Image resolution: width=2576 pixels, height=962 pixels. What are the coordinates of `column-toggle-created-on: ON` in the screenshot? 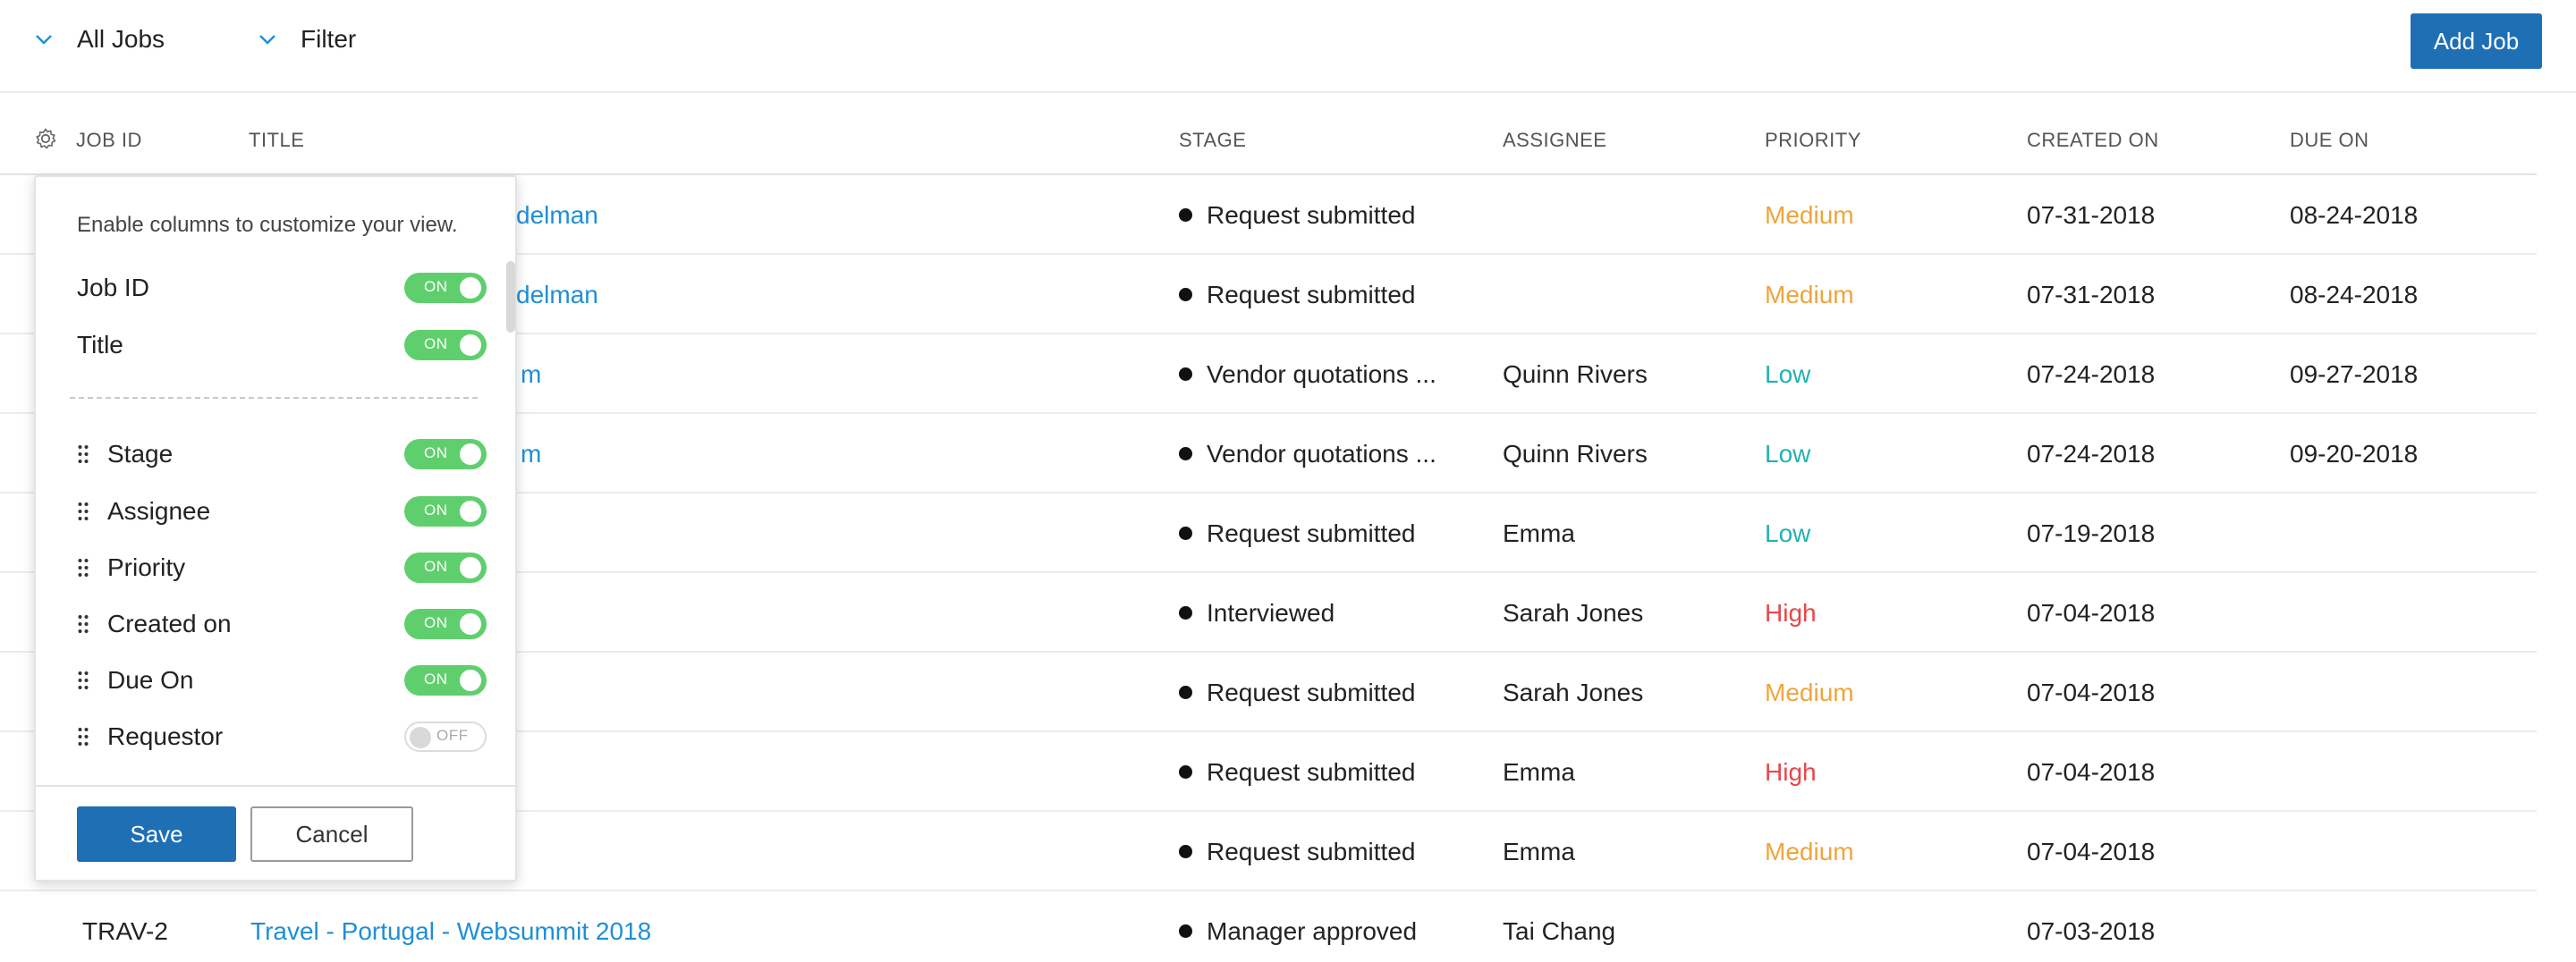 It's located at (445, 624).